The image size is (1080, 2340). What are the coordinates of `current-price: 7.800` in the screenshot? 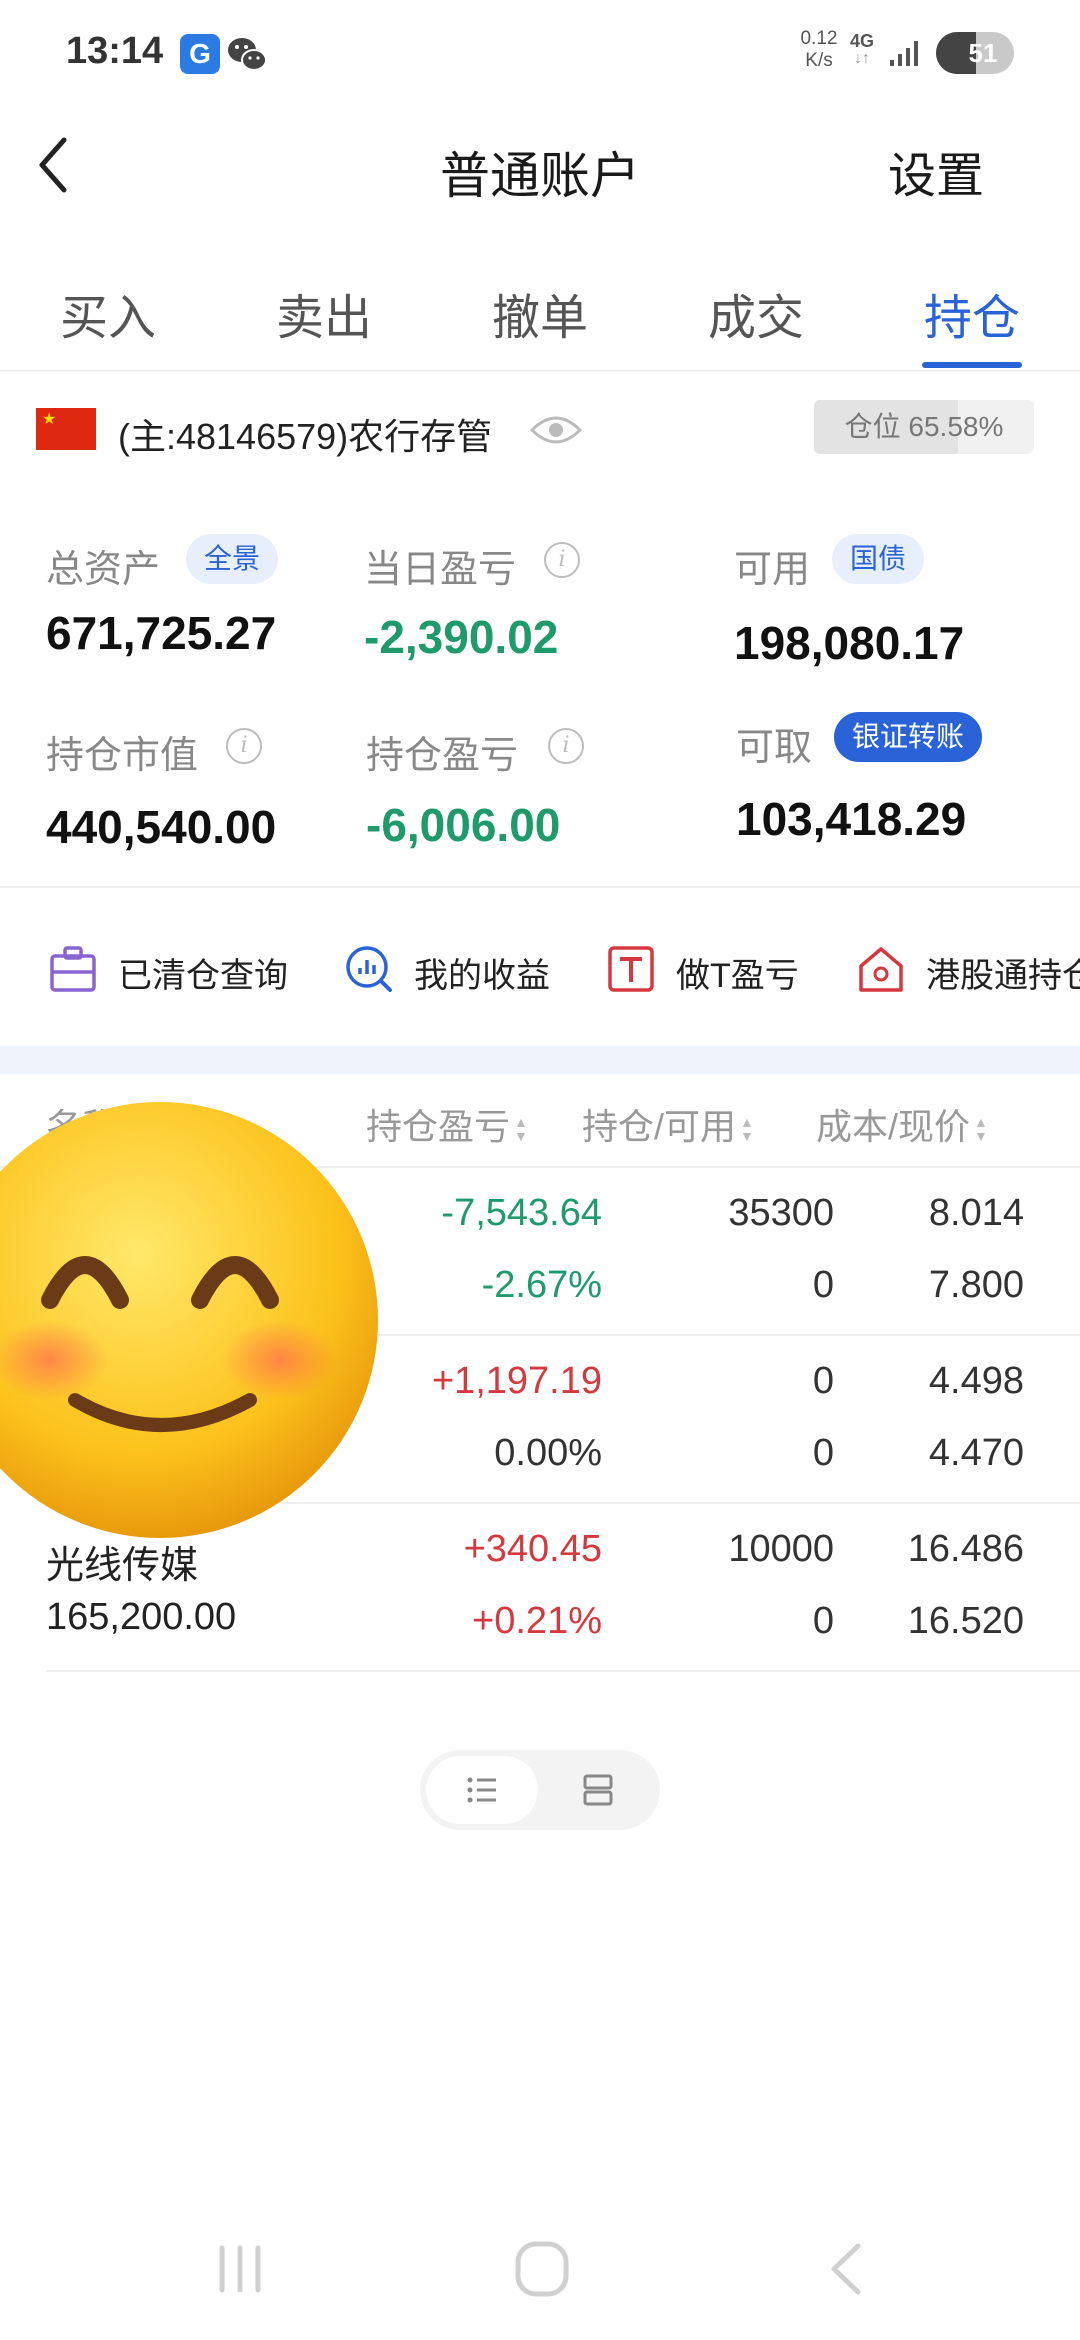 It's located at (976, 1285).